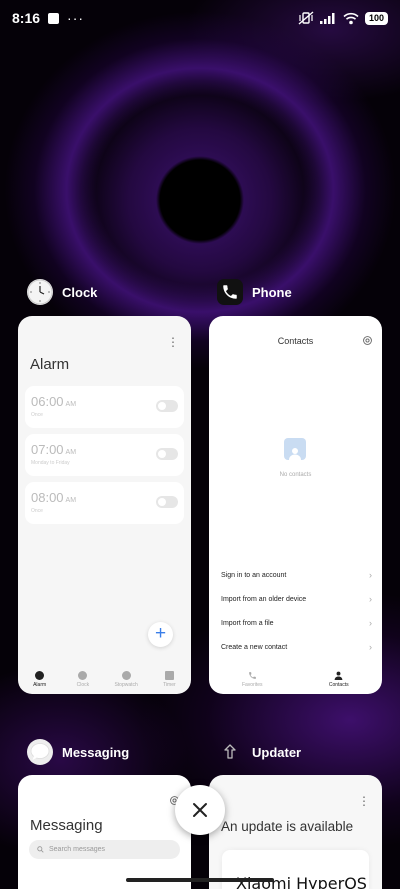  I want to click on alarm-repeat: Monday to Friday, so click(50, 463).